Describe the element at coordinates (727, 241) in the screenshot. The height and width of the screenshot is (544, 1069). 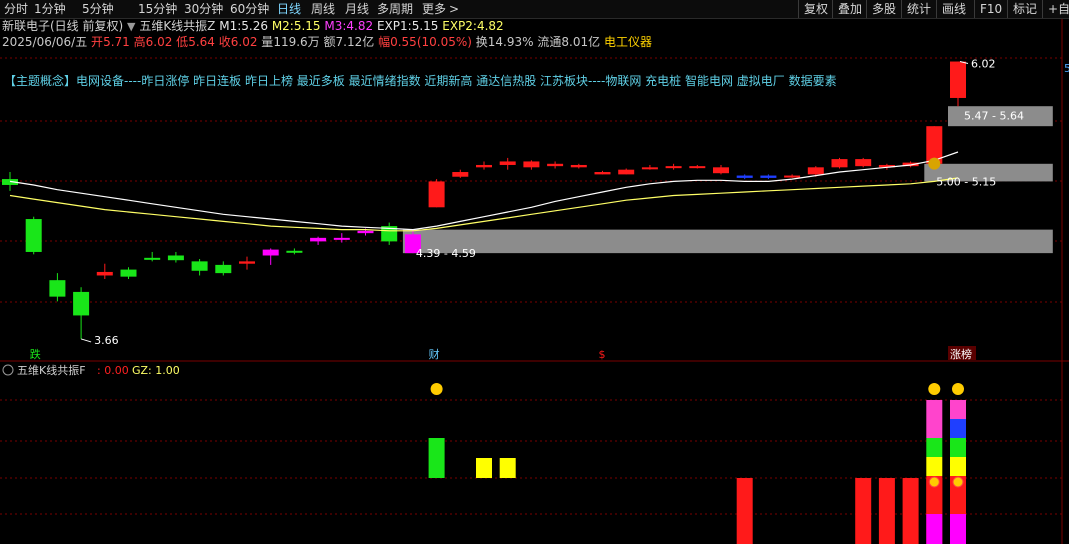
I see `zone-low-band` at that location.